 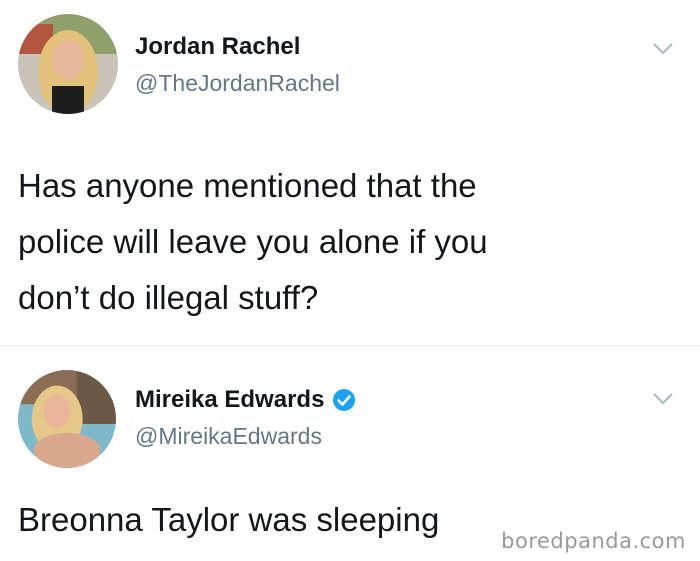 I want to click on avatar-mireika-edwards, so click(x=67, y=419).